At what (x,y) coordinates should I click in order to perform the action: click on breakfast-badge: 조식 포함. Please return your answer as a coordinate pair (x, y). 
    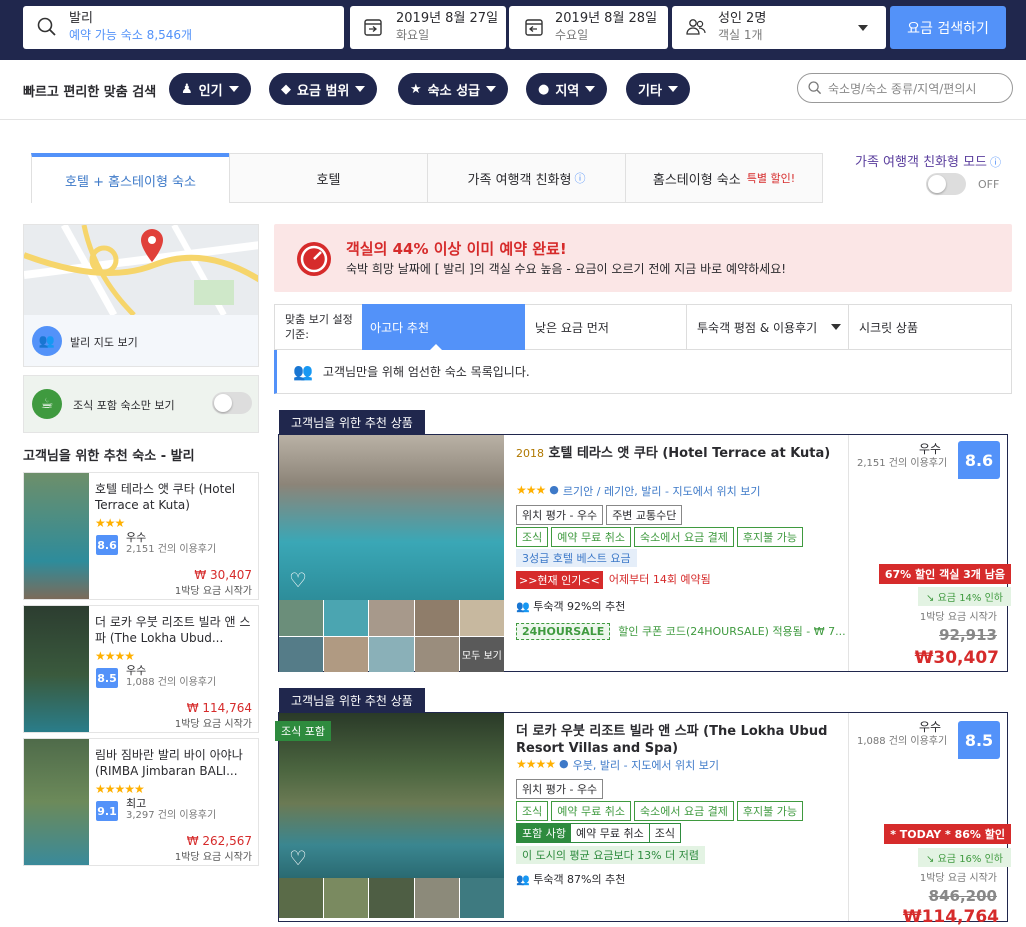
    Looking at the image, I should click on (303, 731).